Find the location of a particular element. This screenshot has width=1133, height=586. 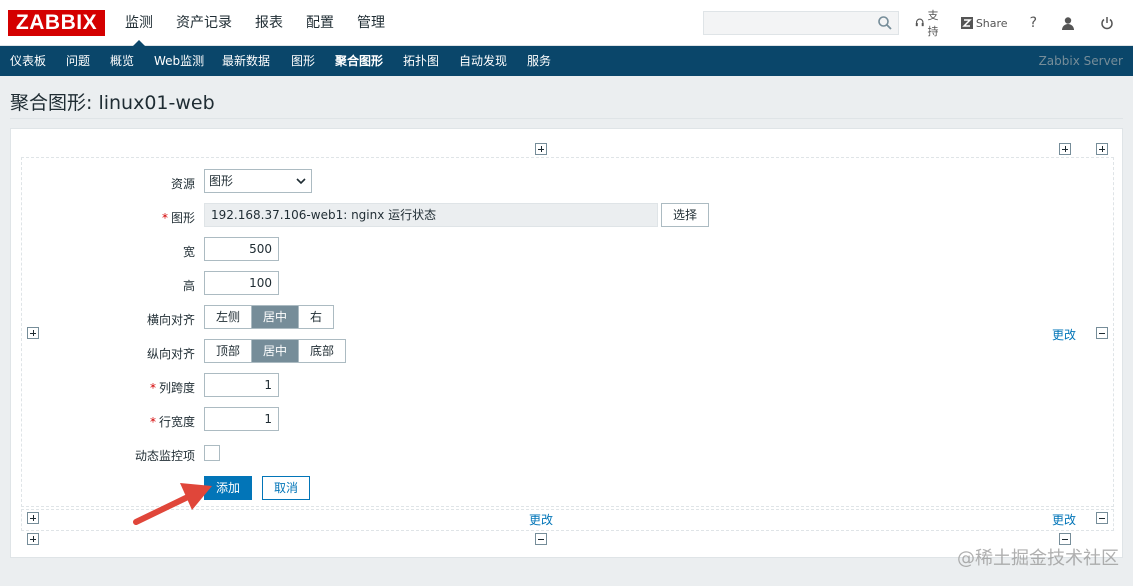

submenu-dashboard: 仪表板 is located at coordinates (28, 61).